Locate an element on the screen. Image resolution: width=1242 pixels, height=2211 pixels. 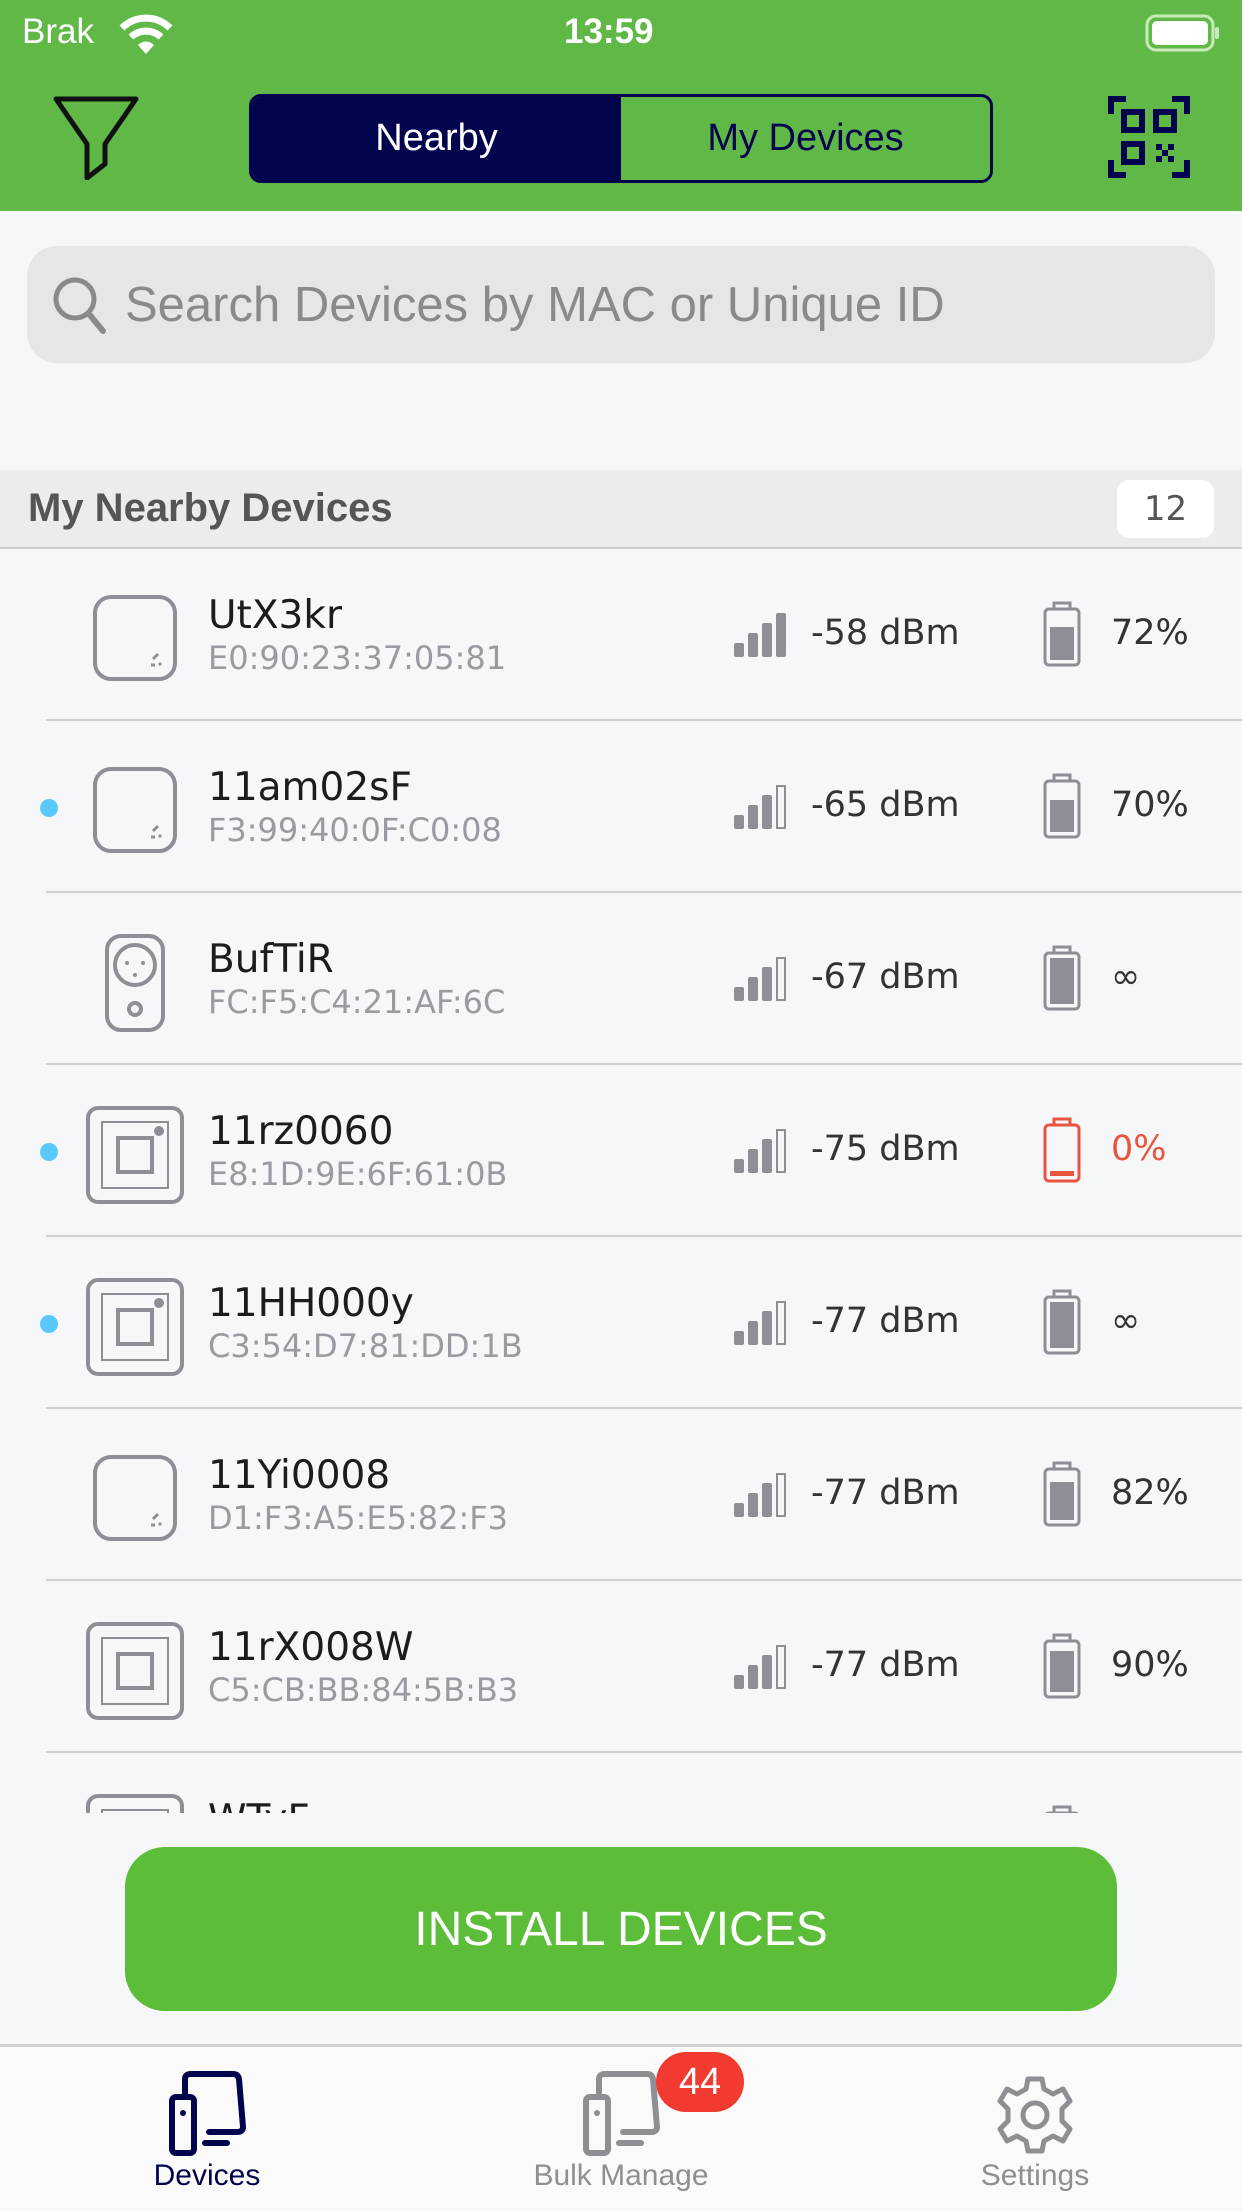
header: Brak 13:59 Nearby My Devices is located at coordinates (621, 105).